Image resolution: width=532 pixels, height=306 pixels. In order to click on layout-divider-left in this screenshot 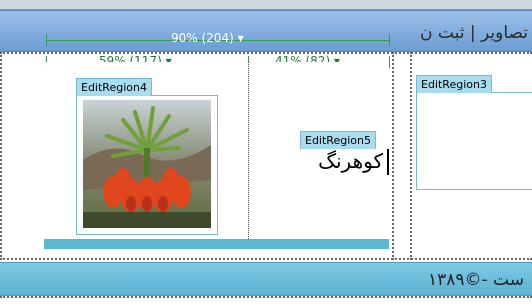, I will do `click(1, 156)`.